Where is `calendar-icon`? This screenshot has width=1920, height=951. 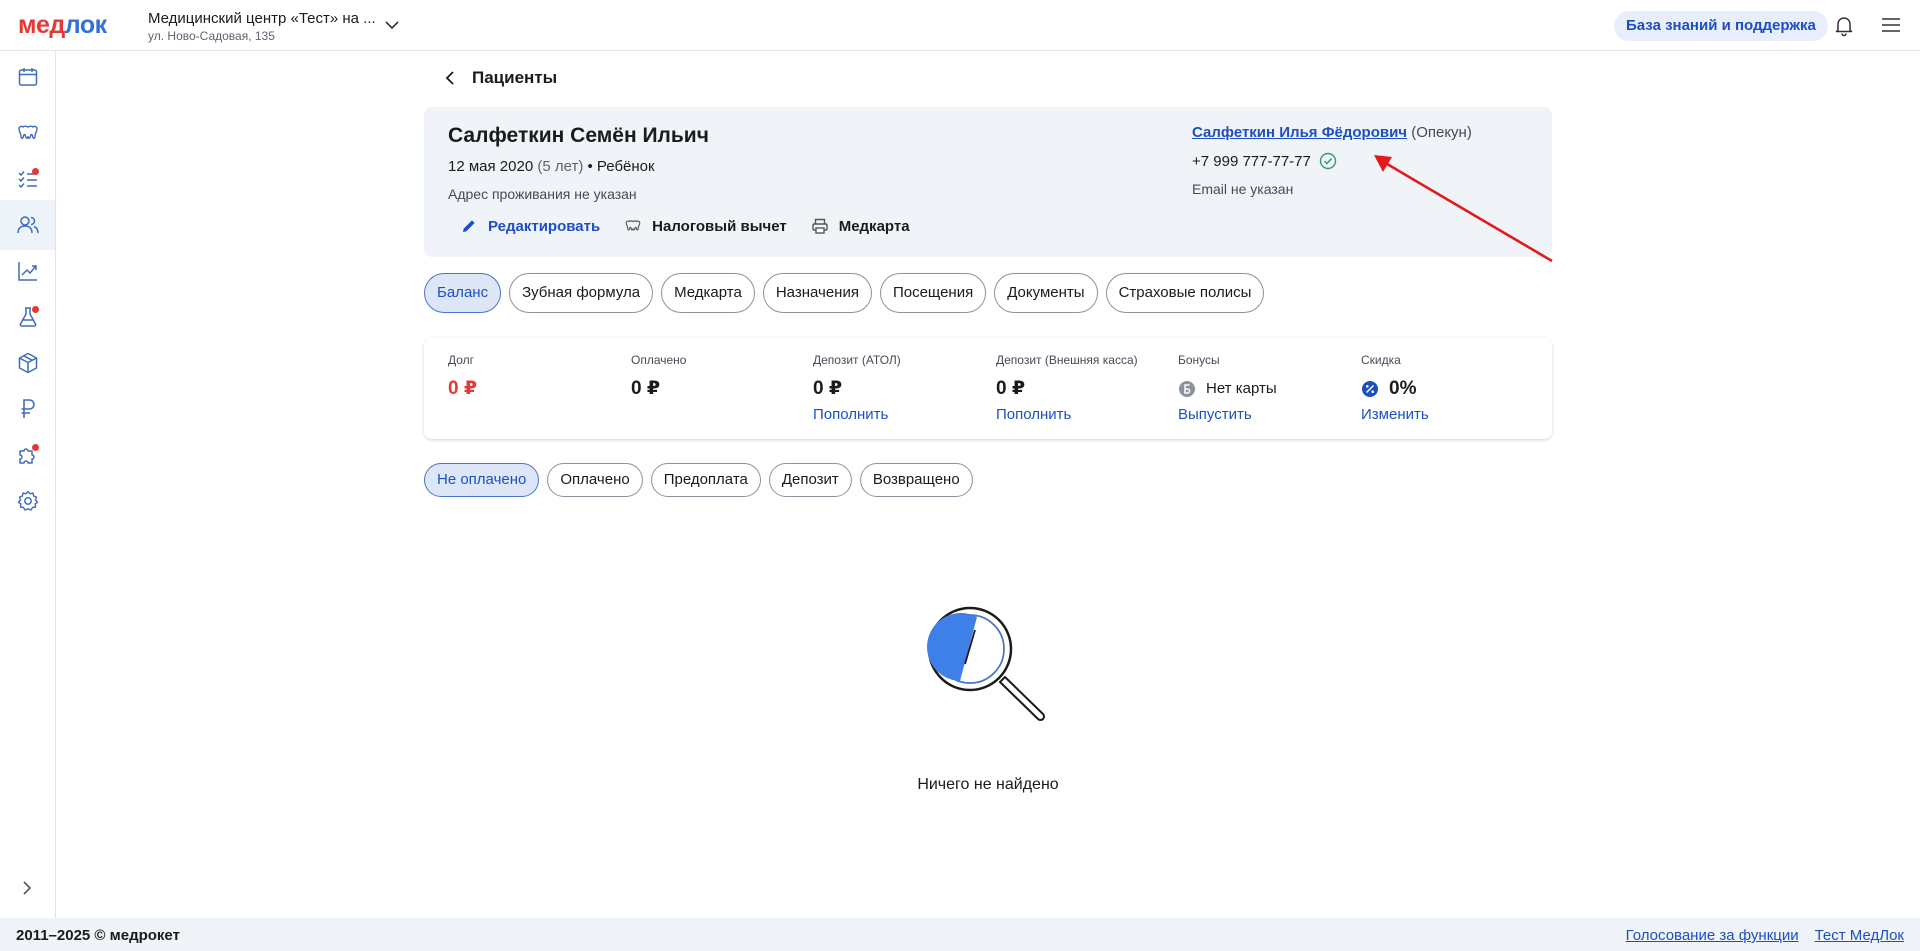
calendar-icon is located at coordinates (27, 77).